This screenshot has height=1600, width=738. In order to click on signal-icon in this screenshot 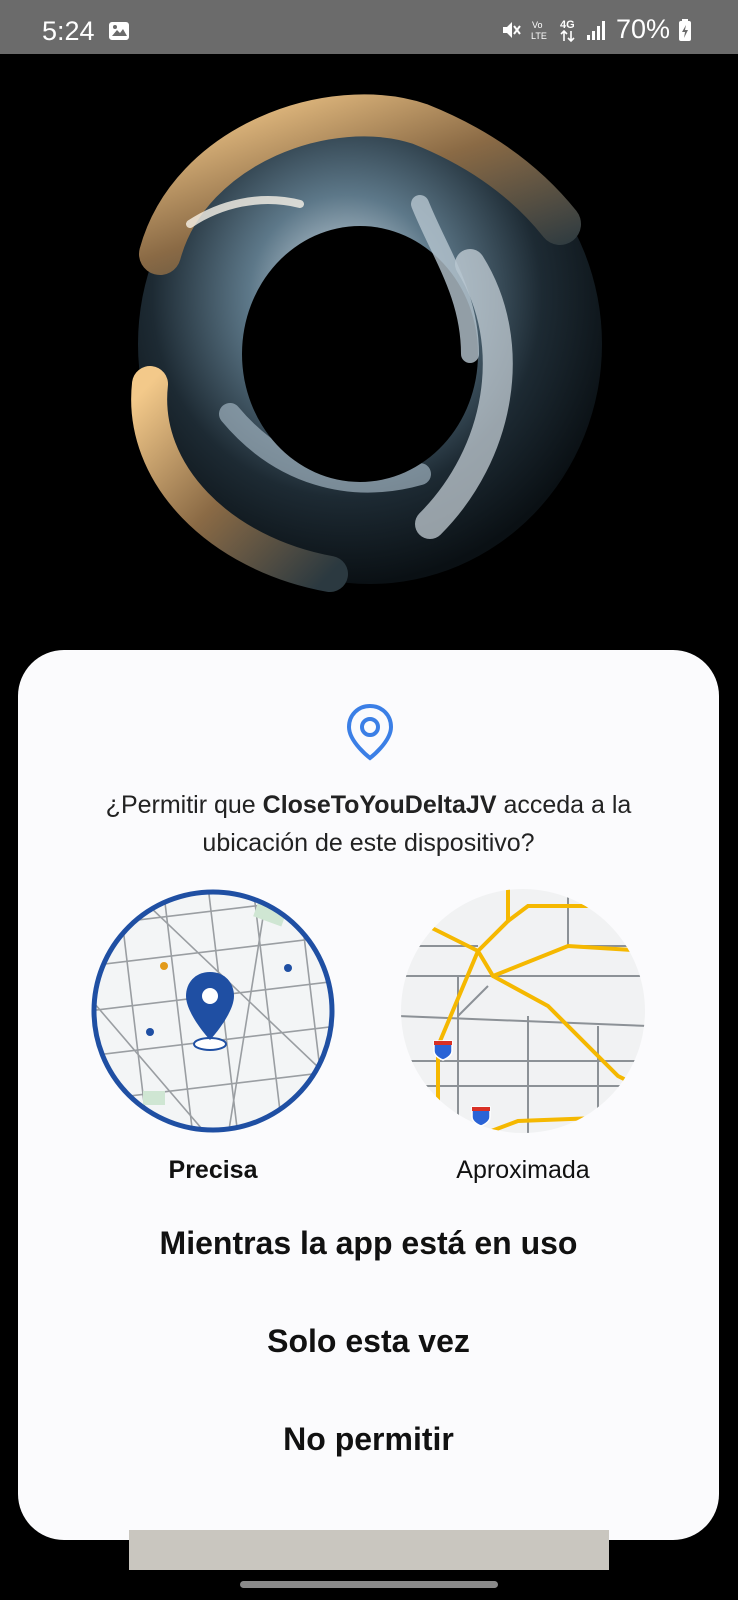, I will do `click(595, 30)`.